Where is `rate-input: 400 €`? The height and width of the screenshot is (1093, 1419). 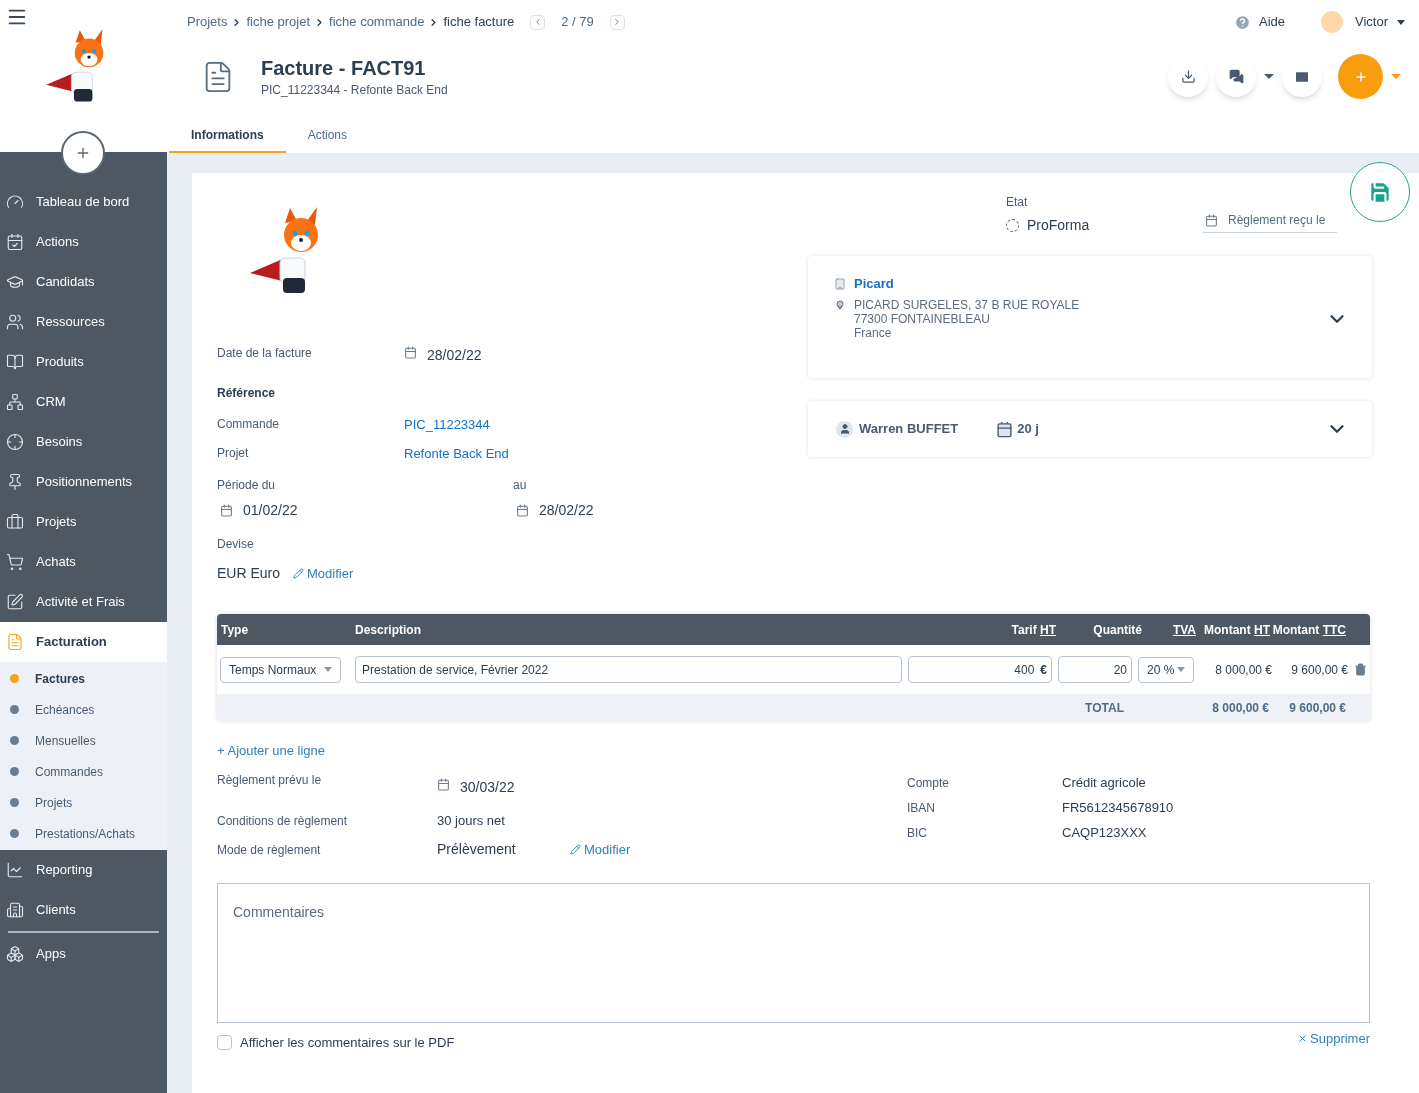 rate-input: 400 € is located at coordinates (980, 669).